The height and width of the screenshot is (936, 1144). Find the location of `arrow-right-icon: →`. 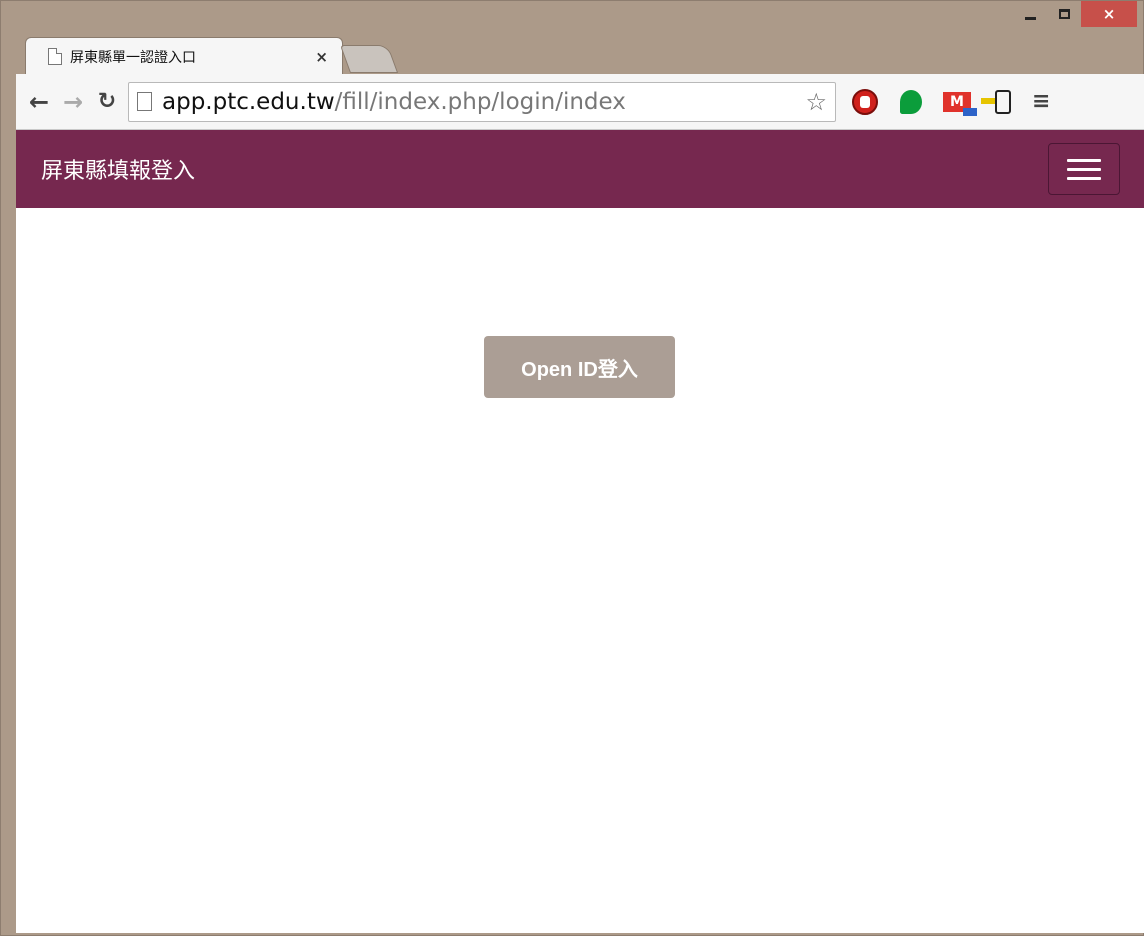

arrow-right-icon: → is located at coordinates (73, 101).